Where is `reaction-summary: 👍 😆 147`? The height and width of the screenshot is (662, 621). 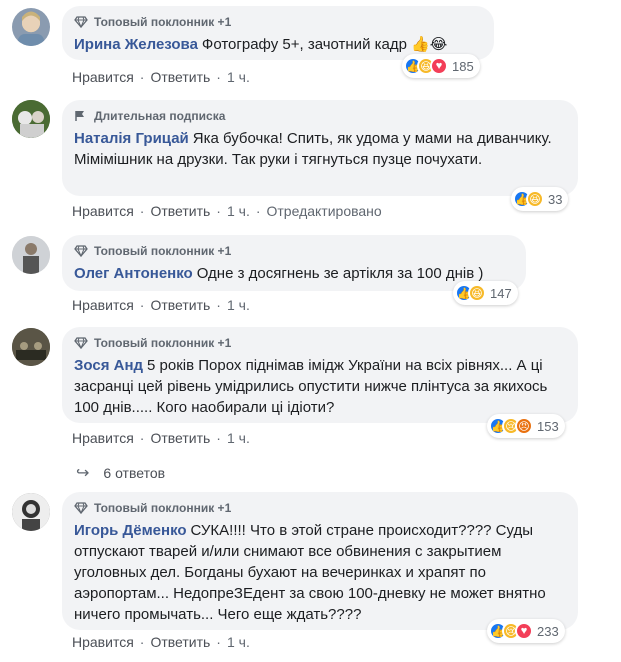 reaction-summary: 👍 😆 147 is located at coordinates (485, 293).